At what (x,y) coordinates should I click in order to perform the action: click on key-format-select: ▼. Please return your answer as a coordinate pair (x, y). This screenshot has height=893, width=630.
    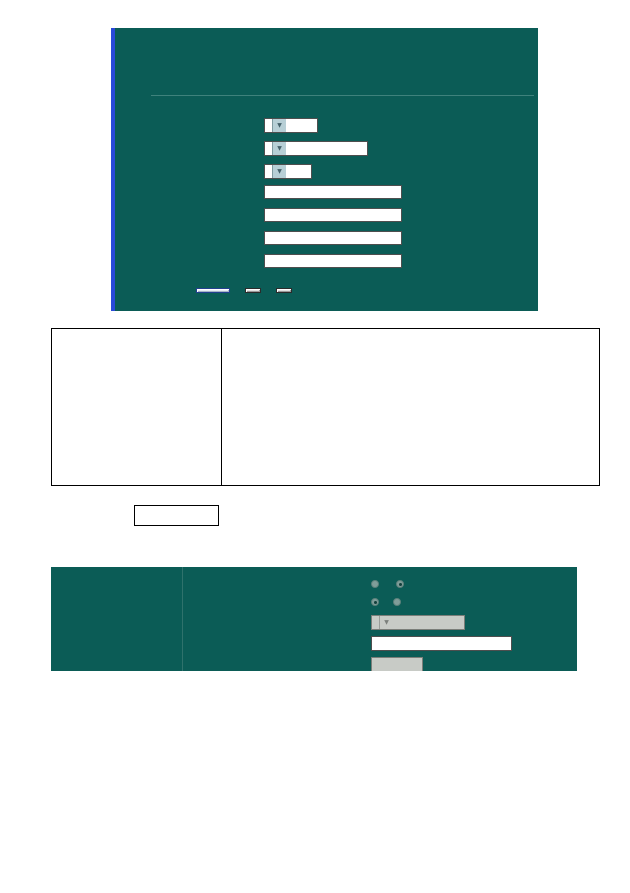
    Looking at the image, I should click on (316, 148).